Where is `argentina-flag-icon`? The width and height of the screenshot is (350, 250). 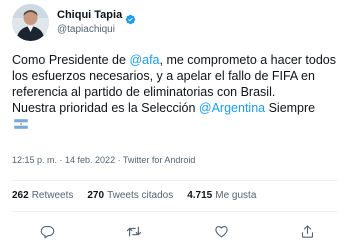 argentina-flag-icon is located at coordinates (21, 123).